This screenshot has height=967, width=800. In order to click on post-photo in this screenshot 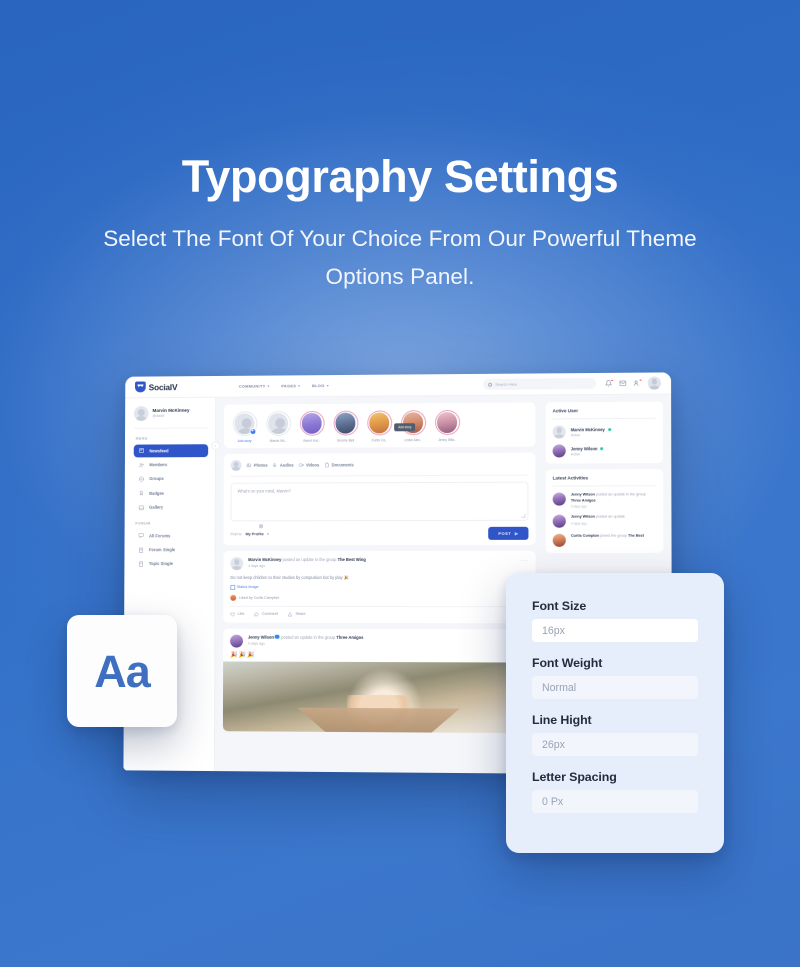, I will do `click(379, 697)`.